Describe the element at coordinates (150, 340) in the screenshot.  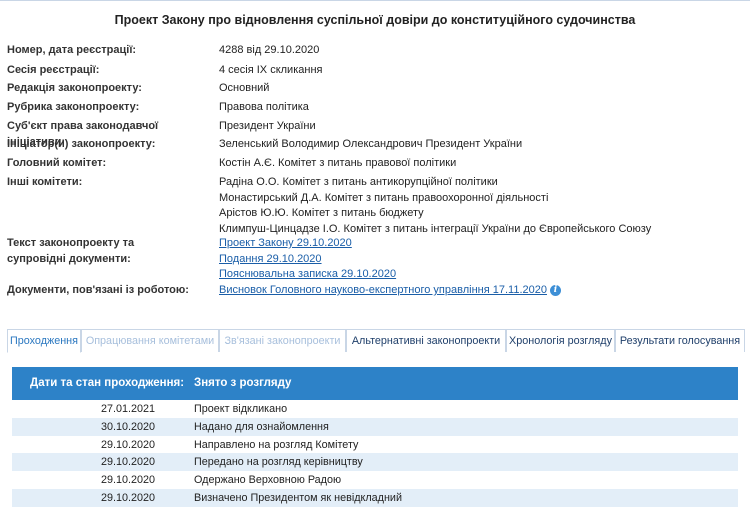
I see `tab-committees: Опрацювання комітетами` at that location.